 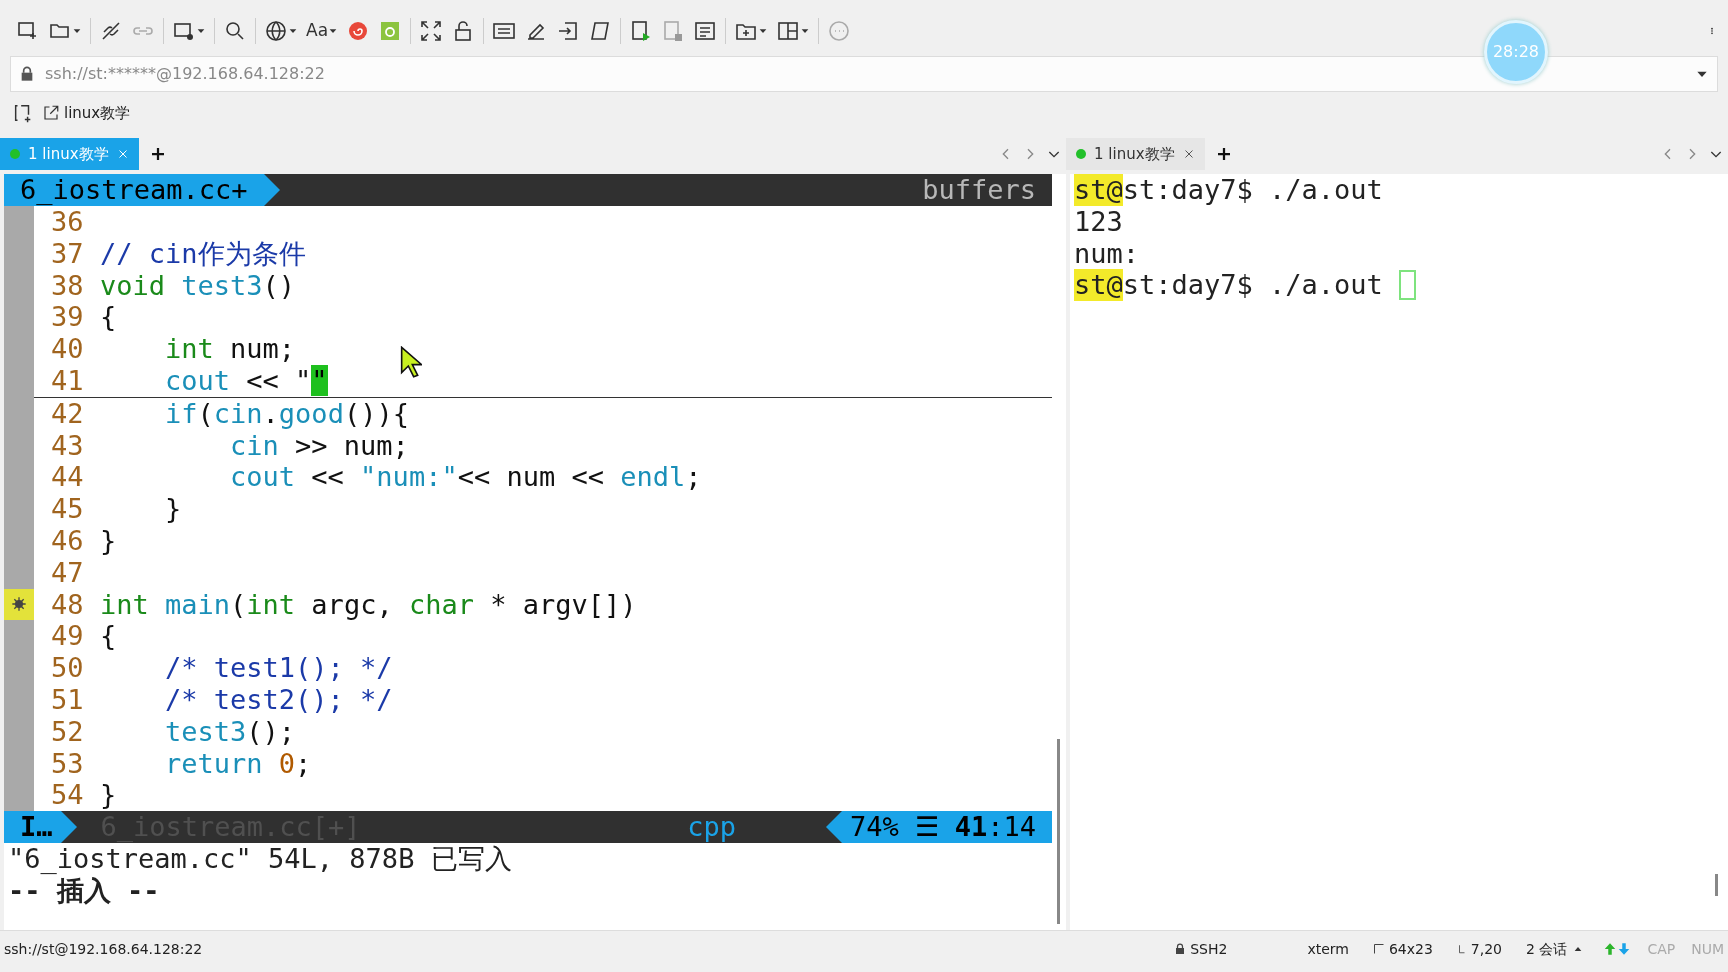 I want to click on message-line: "6_iostream.cc" 54L, 878B 已写入, so click(x=260, y=859).